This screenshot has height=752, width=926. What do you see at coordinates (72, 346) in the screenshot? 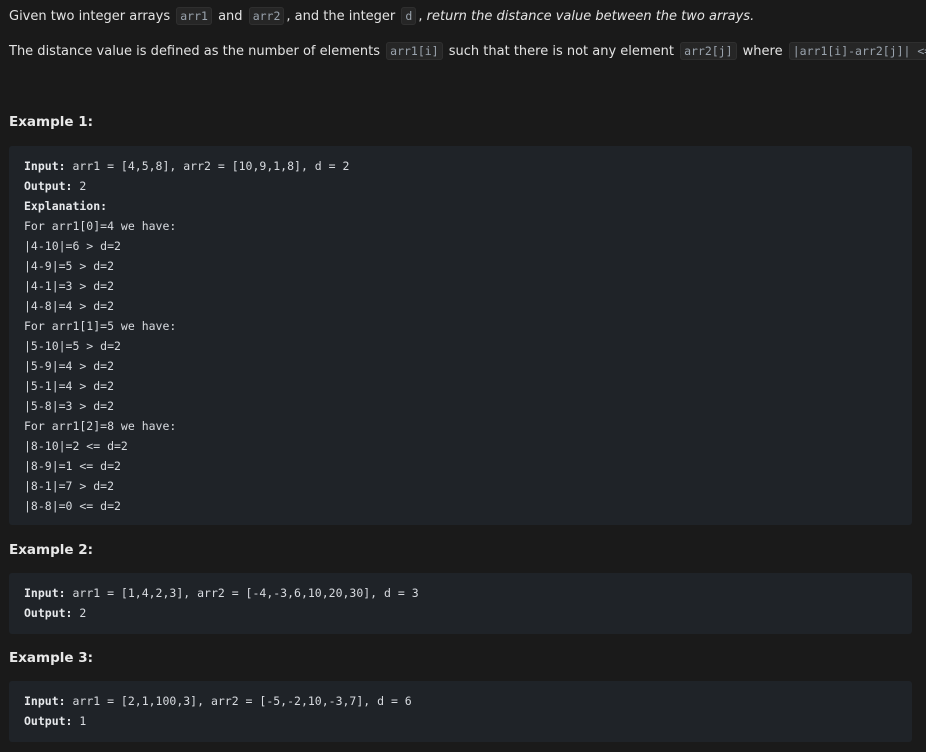
I see `explanation-line: |5-10|=5 > d=2` at bounding box center [72, 346].